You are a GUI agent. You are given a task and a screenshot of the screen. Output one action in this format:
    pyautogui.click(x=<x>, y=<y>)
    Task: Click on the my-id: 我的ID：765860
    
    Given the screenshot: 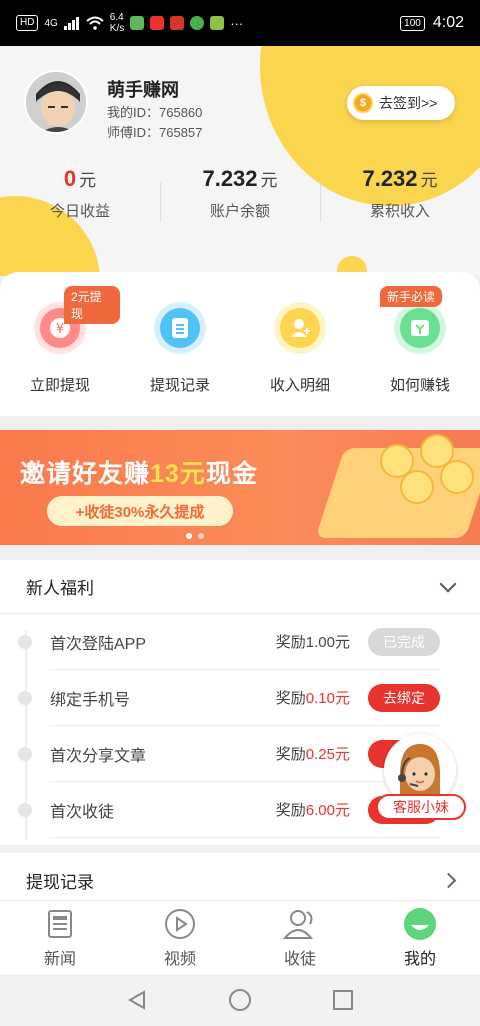 What is the action you would take?
    pyautogui.click(x=155, y=112)
    